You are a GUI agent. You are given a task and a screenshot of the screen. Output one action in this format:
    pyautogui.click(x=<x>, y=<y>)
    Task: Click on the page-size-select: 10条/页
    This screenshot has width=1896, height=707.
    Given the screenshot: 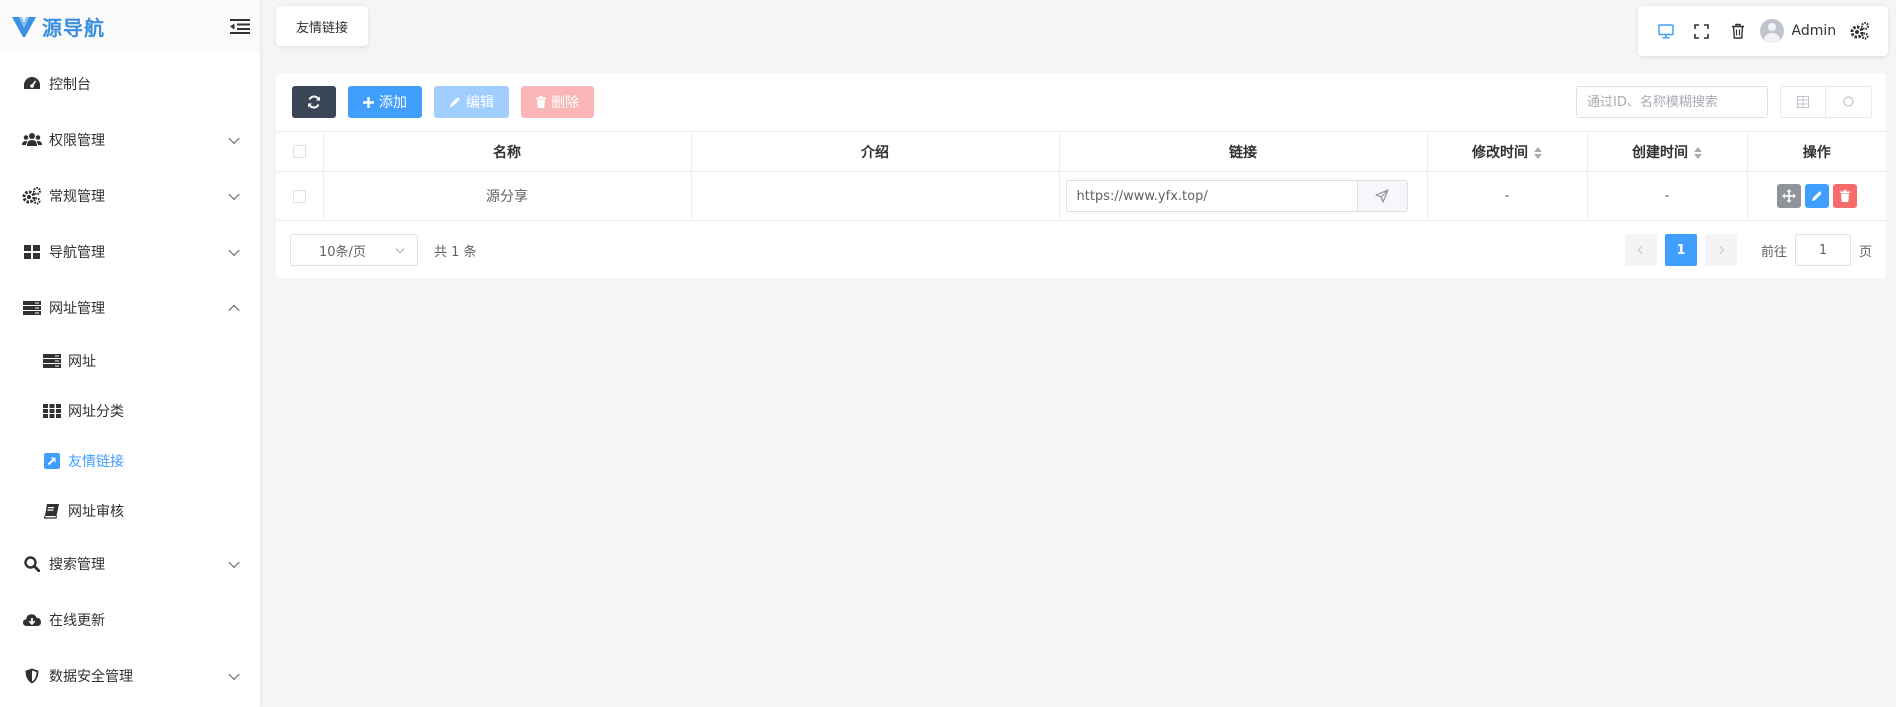 What is the action you would take?
    pyautogui.click(x=354, y=250)
    